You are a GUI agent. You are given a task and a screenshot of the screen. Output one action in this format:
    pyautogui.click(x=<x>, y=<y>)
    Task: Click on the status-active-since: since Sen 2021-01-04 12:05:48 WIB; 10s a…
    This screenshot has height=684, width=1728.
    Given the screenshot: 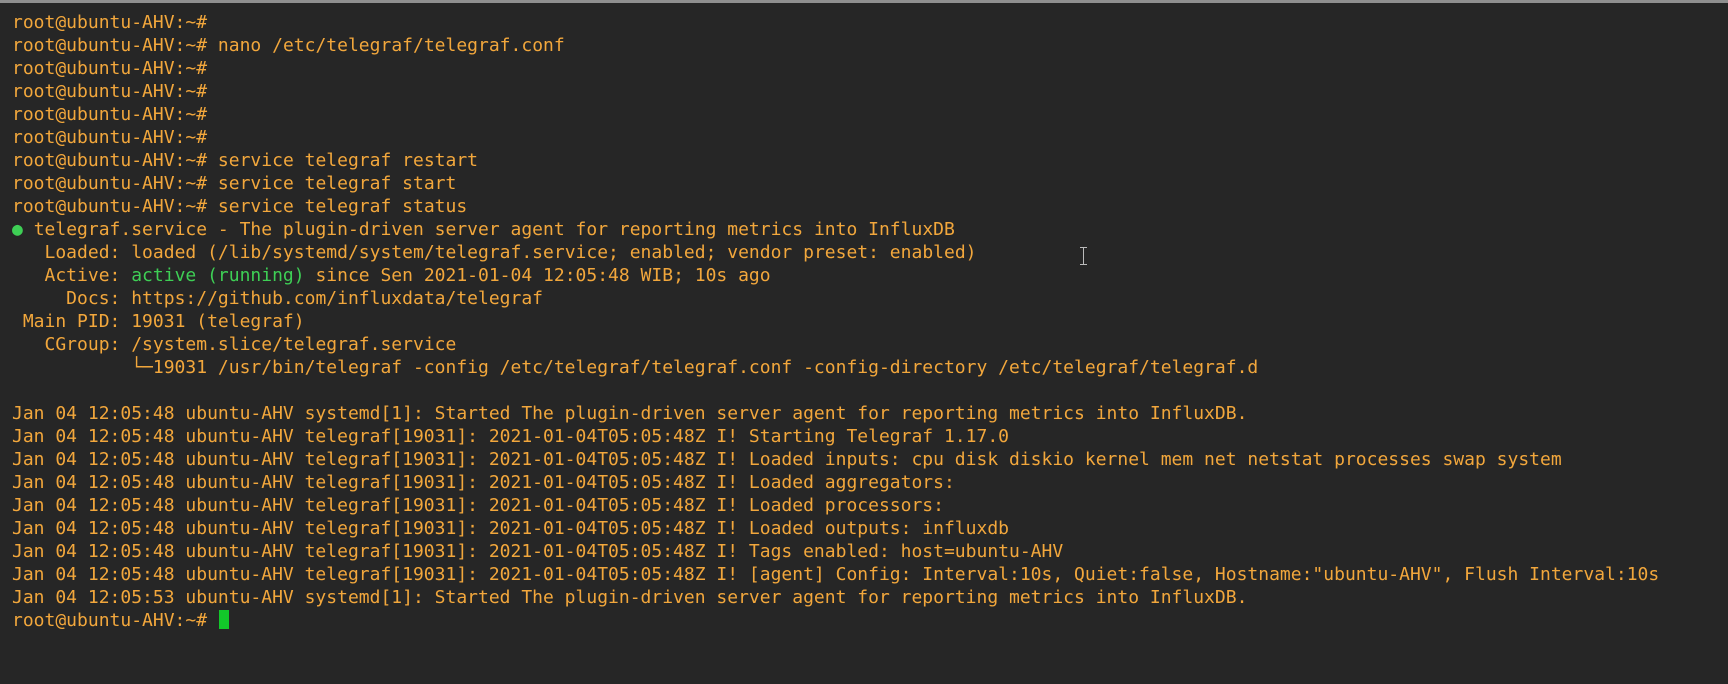 What is the action you would take?
    pyautogui.click(x=537, y=275)
    